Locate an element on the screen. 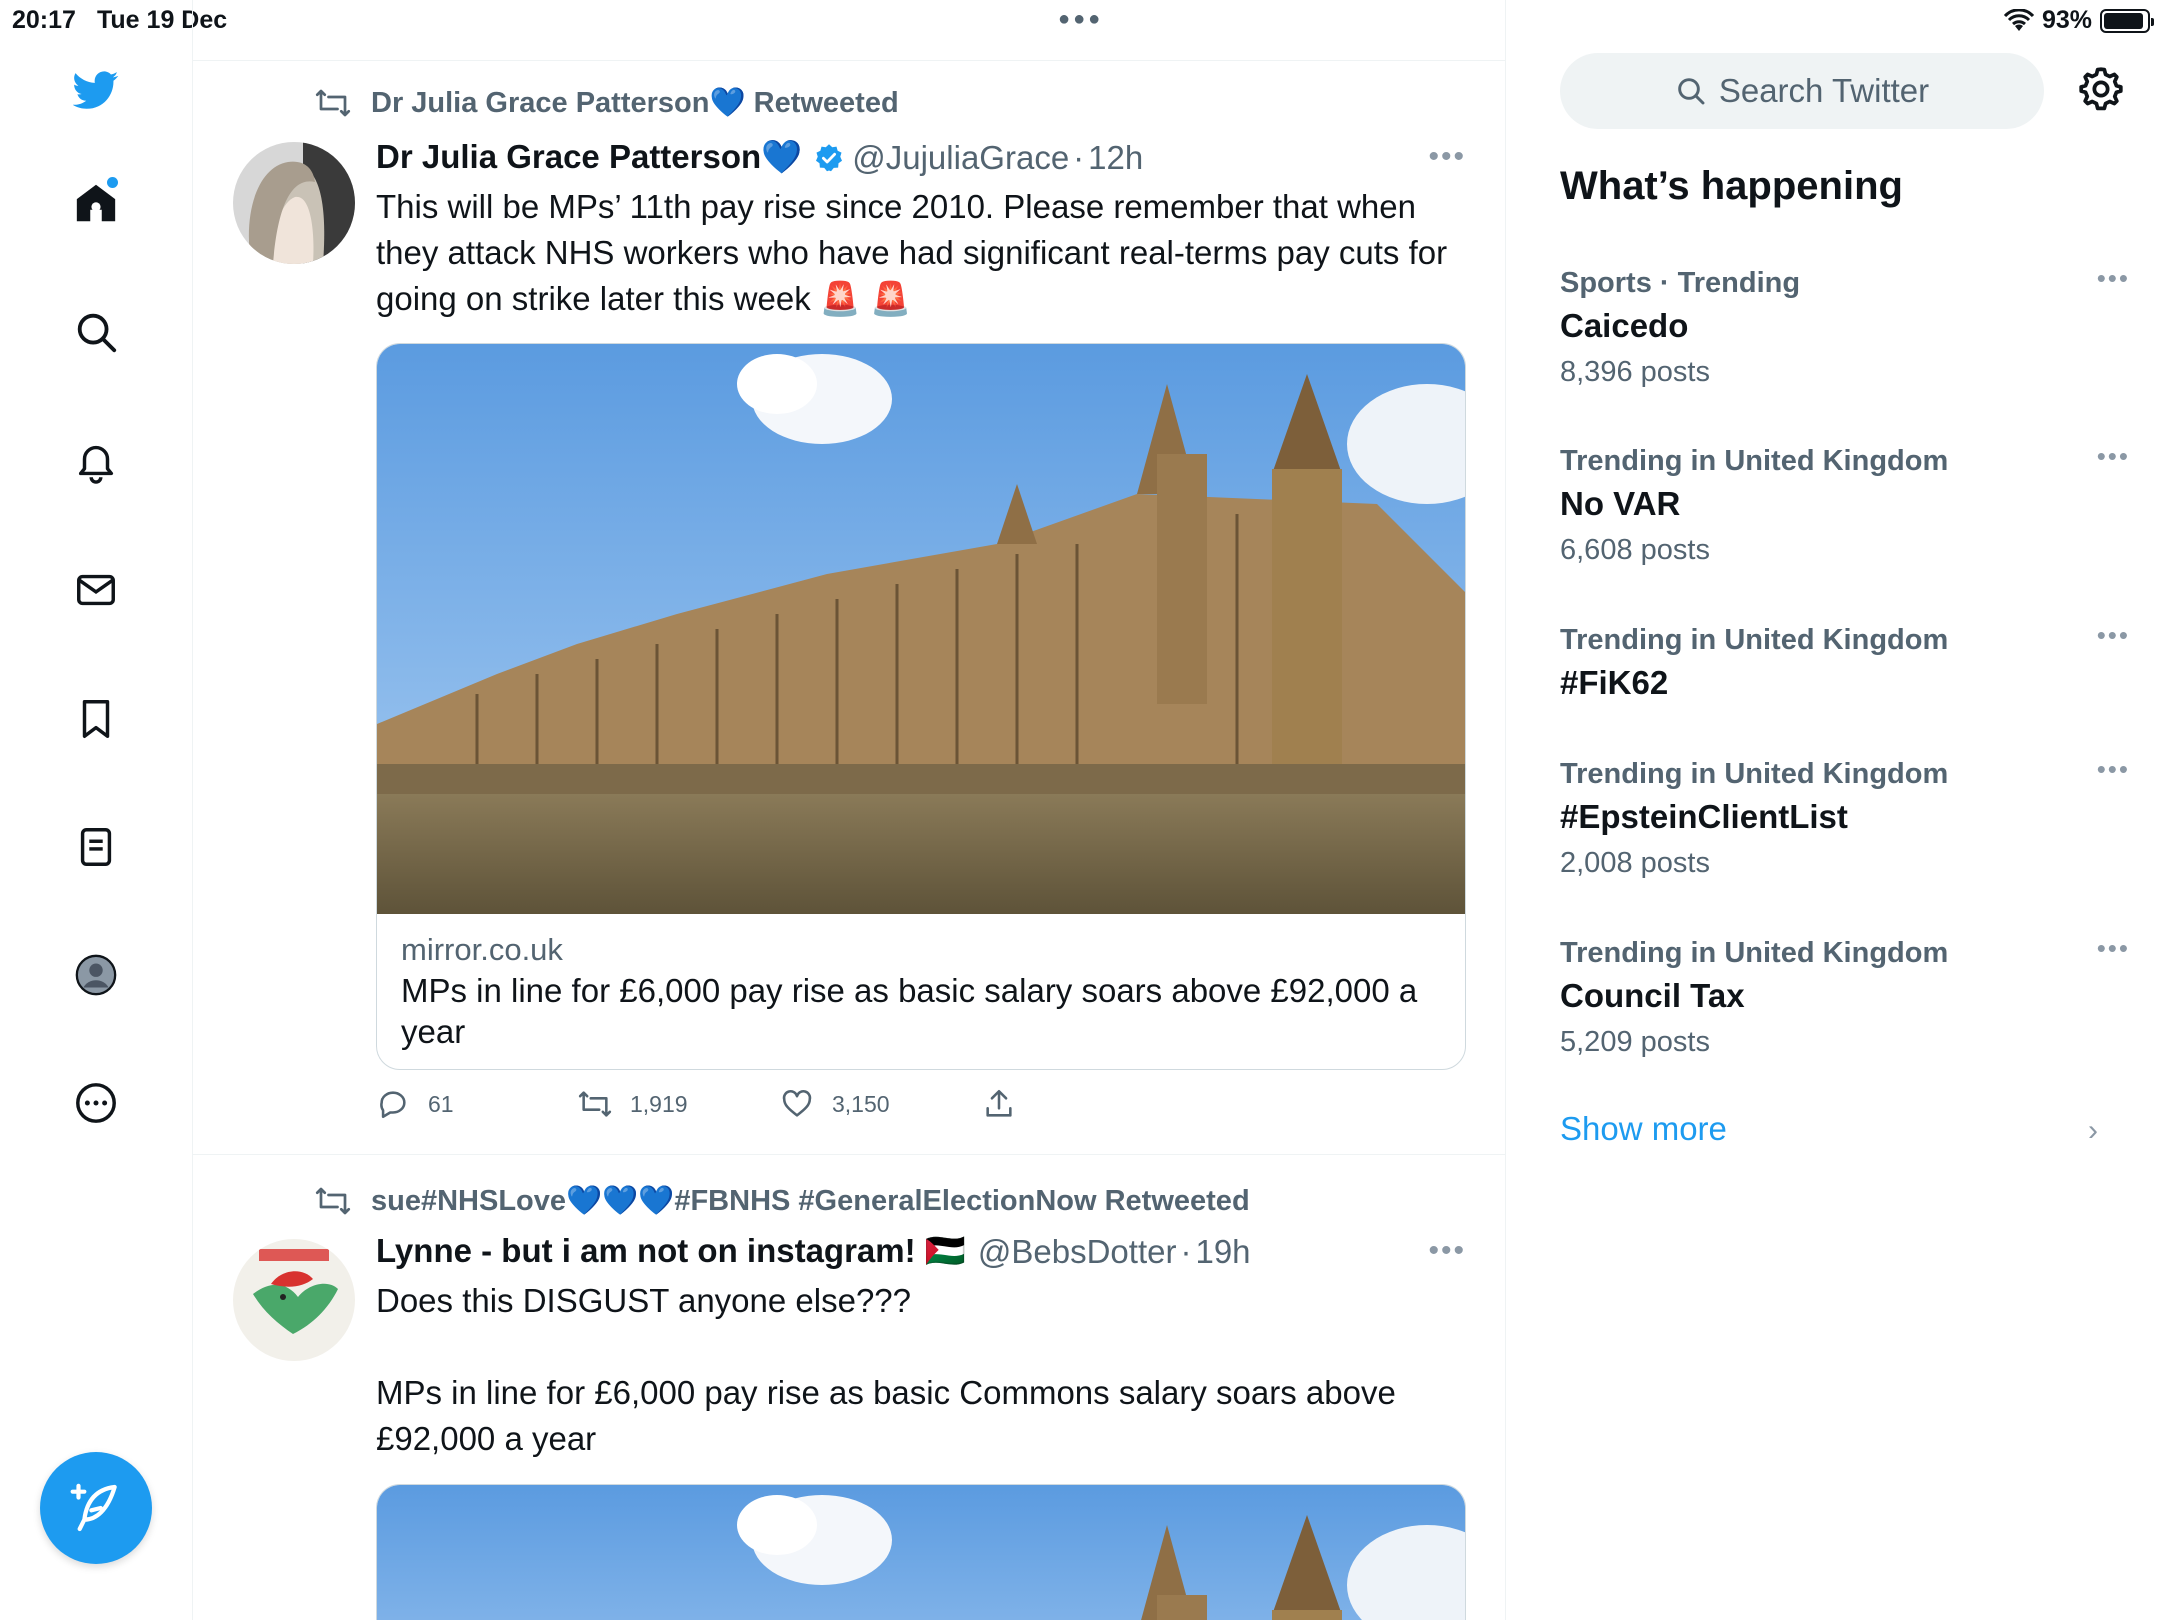 The width and height of the screenshot is (2160, 1620). show-more-link: Show more is located at coordinates (1643, 1129).